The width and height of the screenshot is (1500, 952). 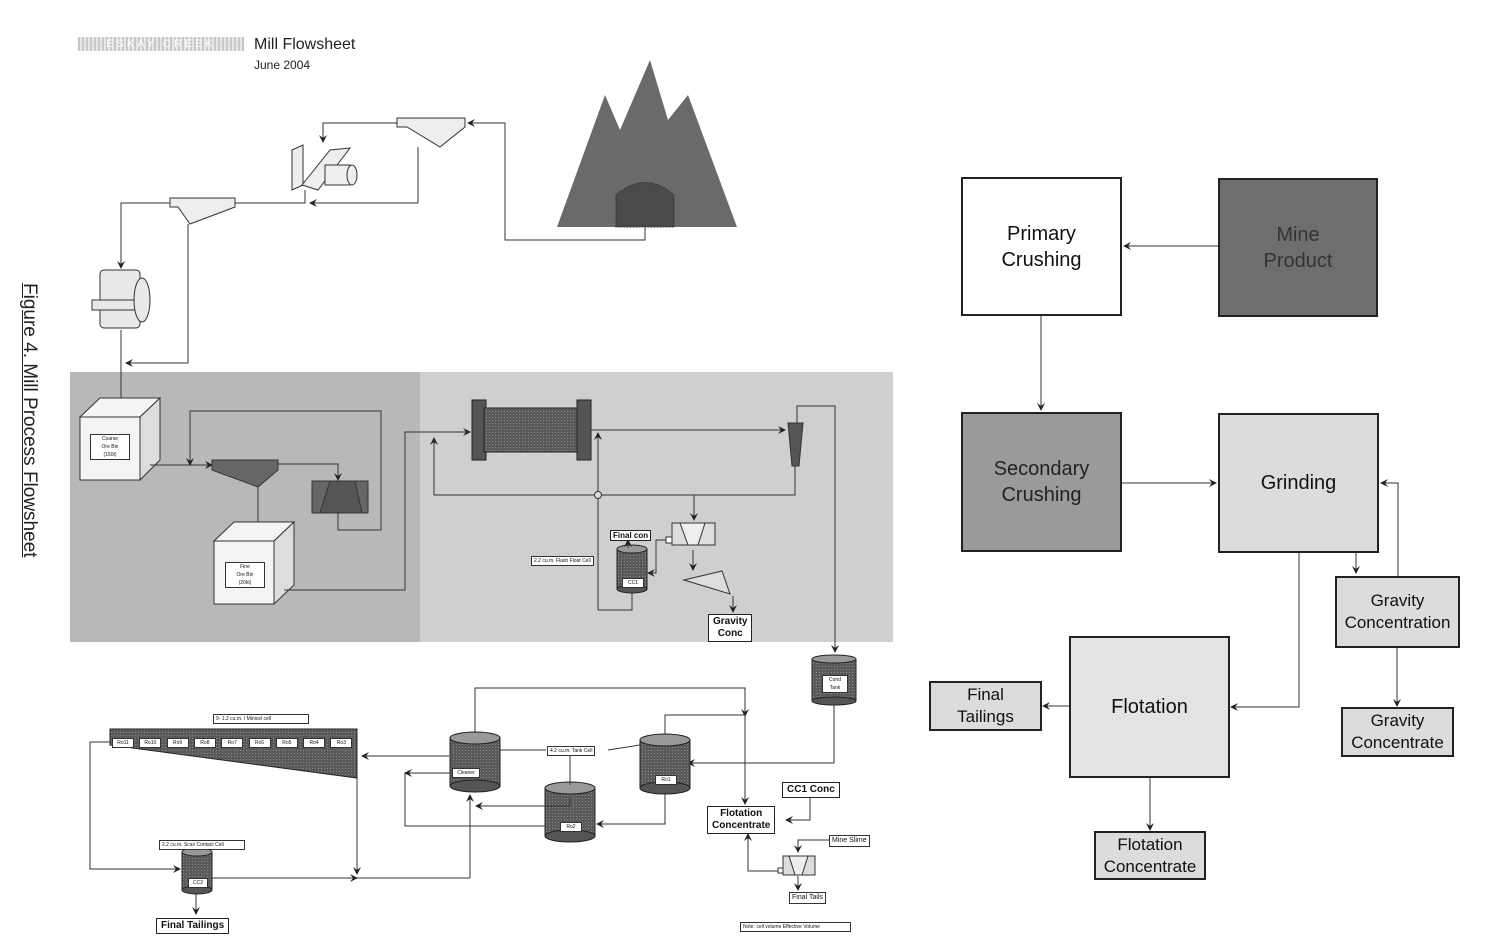 I want to click on junction-node, so click(x=598, y=495).